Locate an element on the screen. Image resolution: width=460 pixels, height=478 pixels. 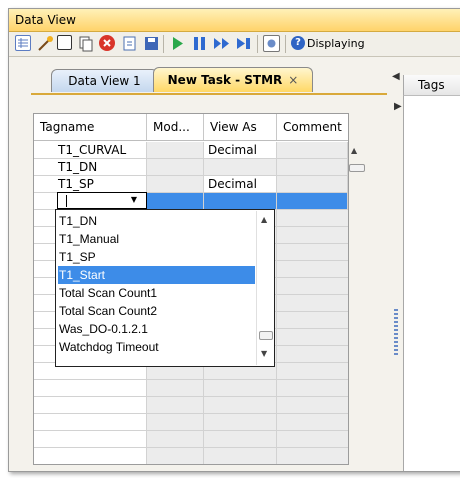
dropdown-scrollbar: ▲ ▼ is located at coordinates (265, 288).